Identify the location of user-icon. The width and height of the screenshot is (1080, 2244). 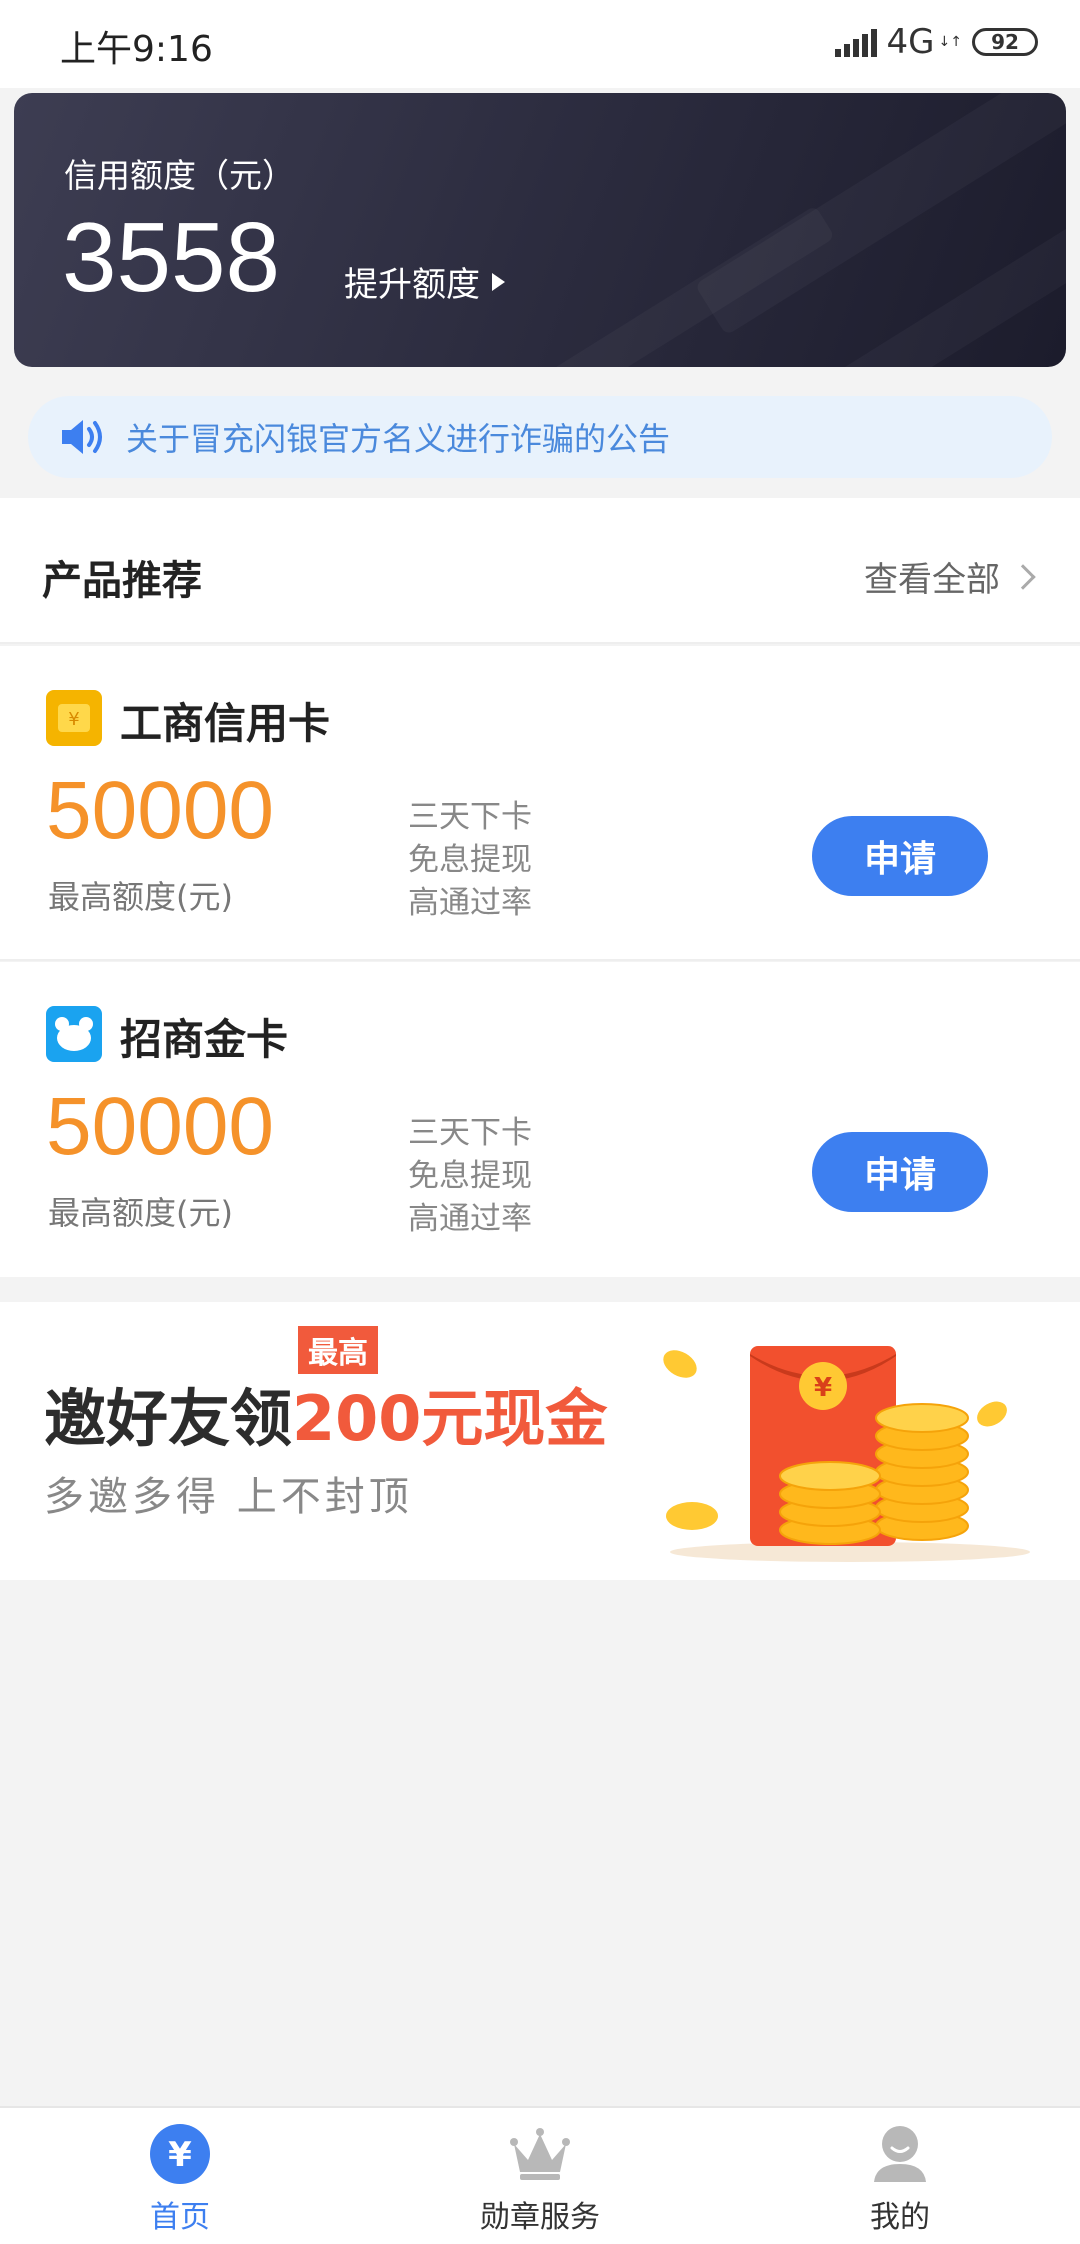
(900, 2154).